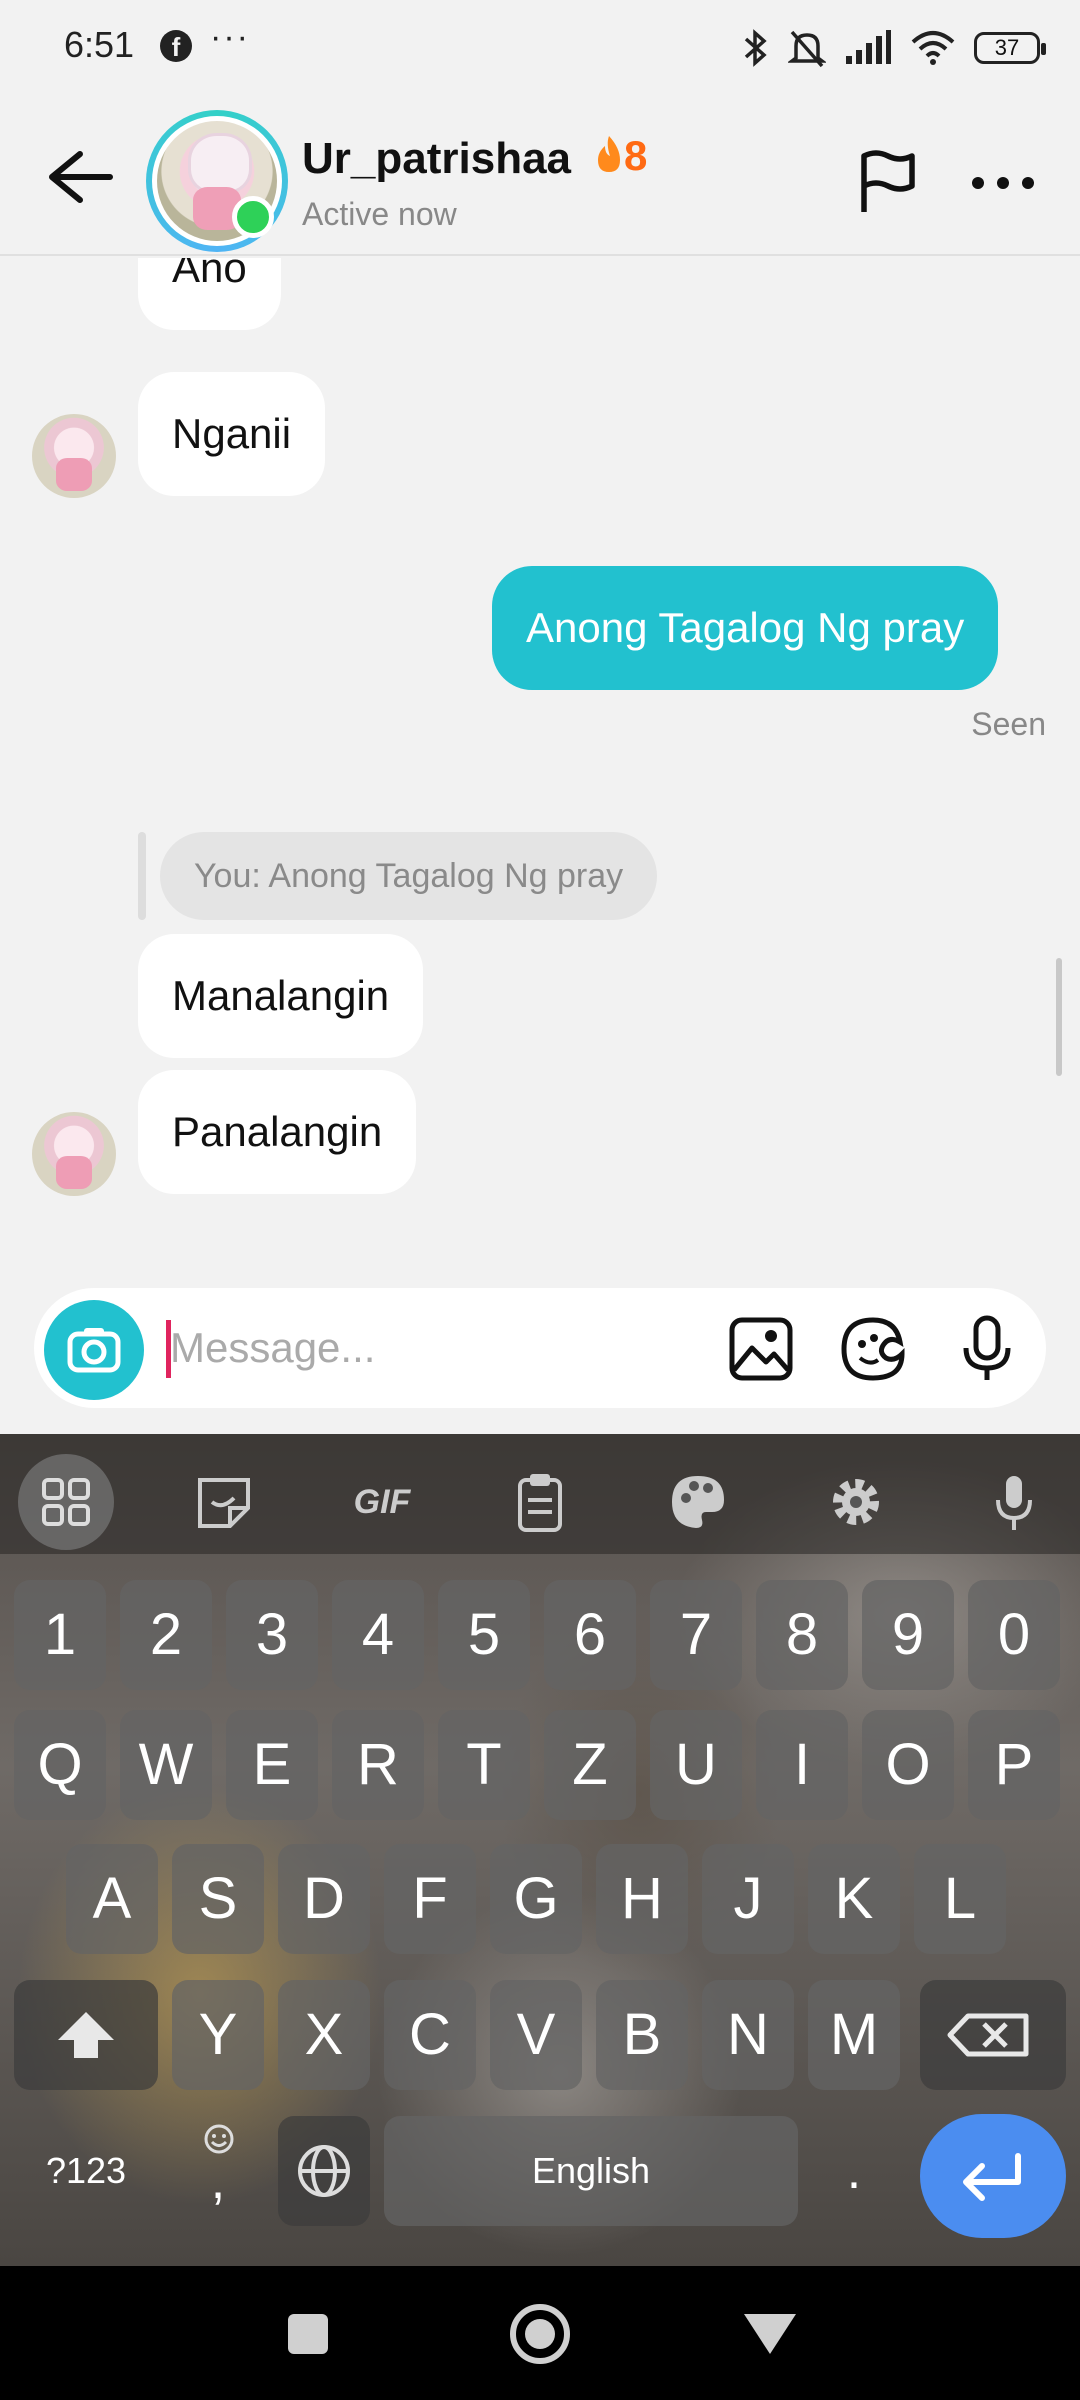  Describe the element at coordinates (209, 294) in the screenshot. I see `message-bubble-received: Ano` at that location.